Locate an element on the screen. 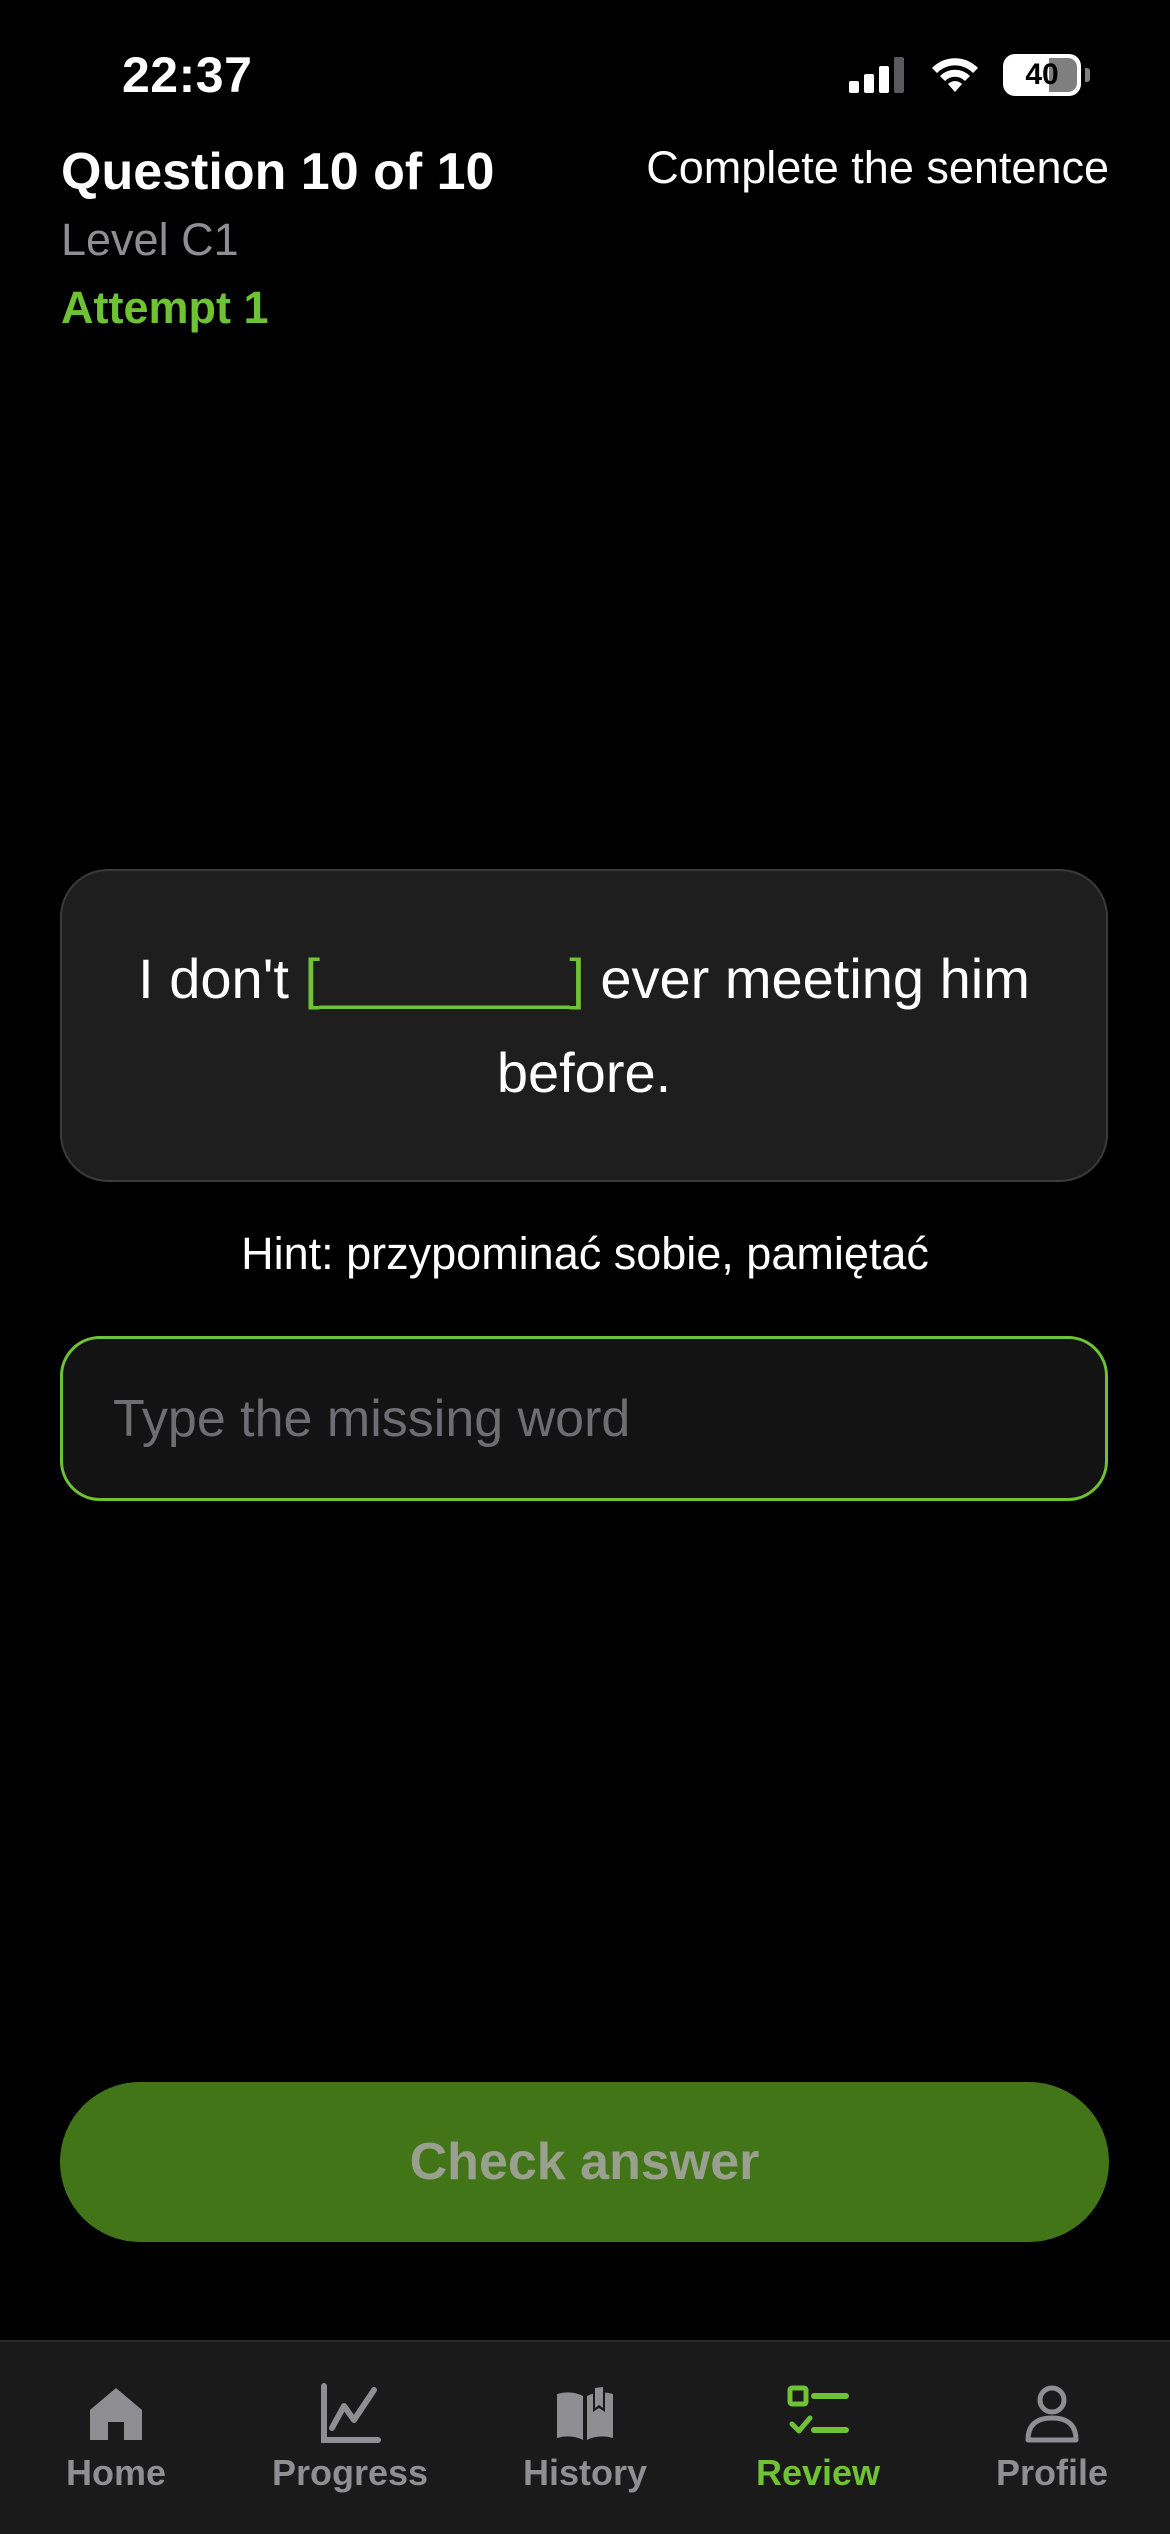 This screenshot has height=2534, width=1170. question-progress: Question 10 of 10 is located at coordinates (278, 172).